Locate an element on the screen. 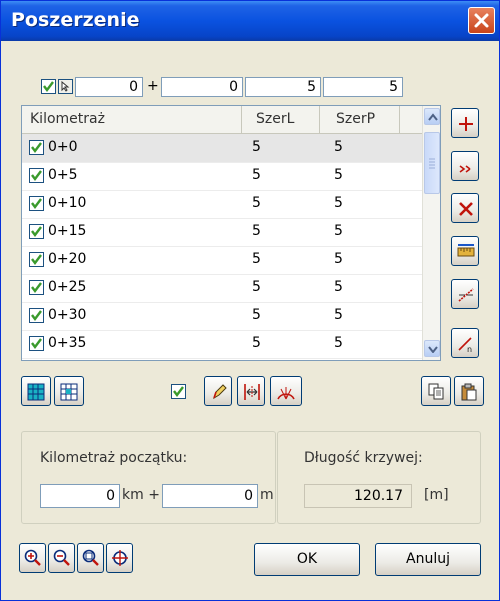 This screenshot has height=601, width=500. zoom-window-button is located at coordinates (90, 558).